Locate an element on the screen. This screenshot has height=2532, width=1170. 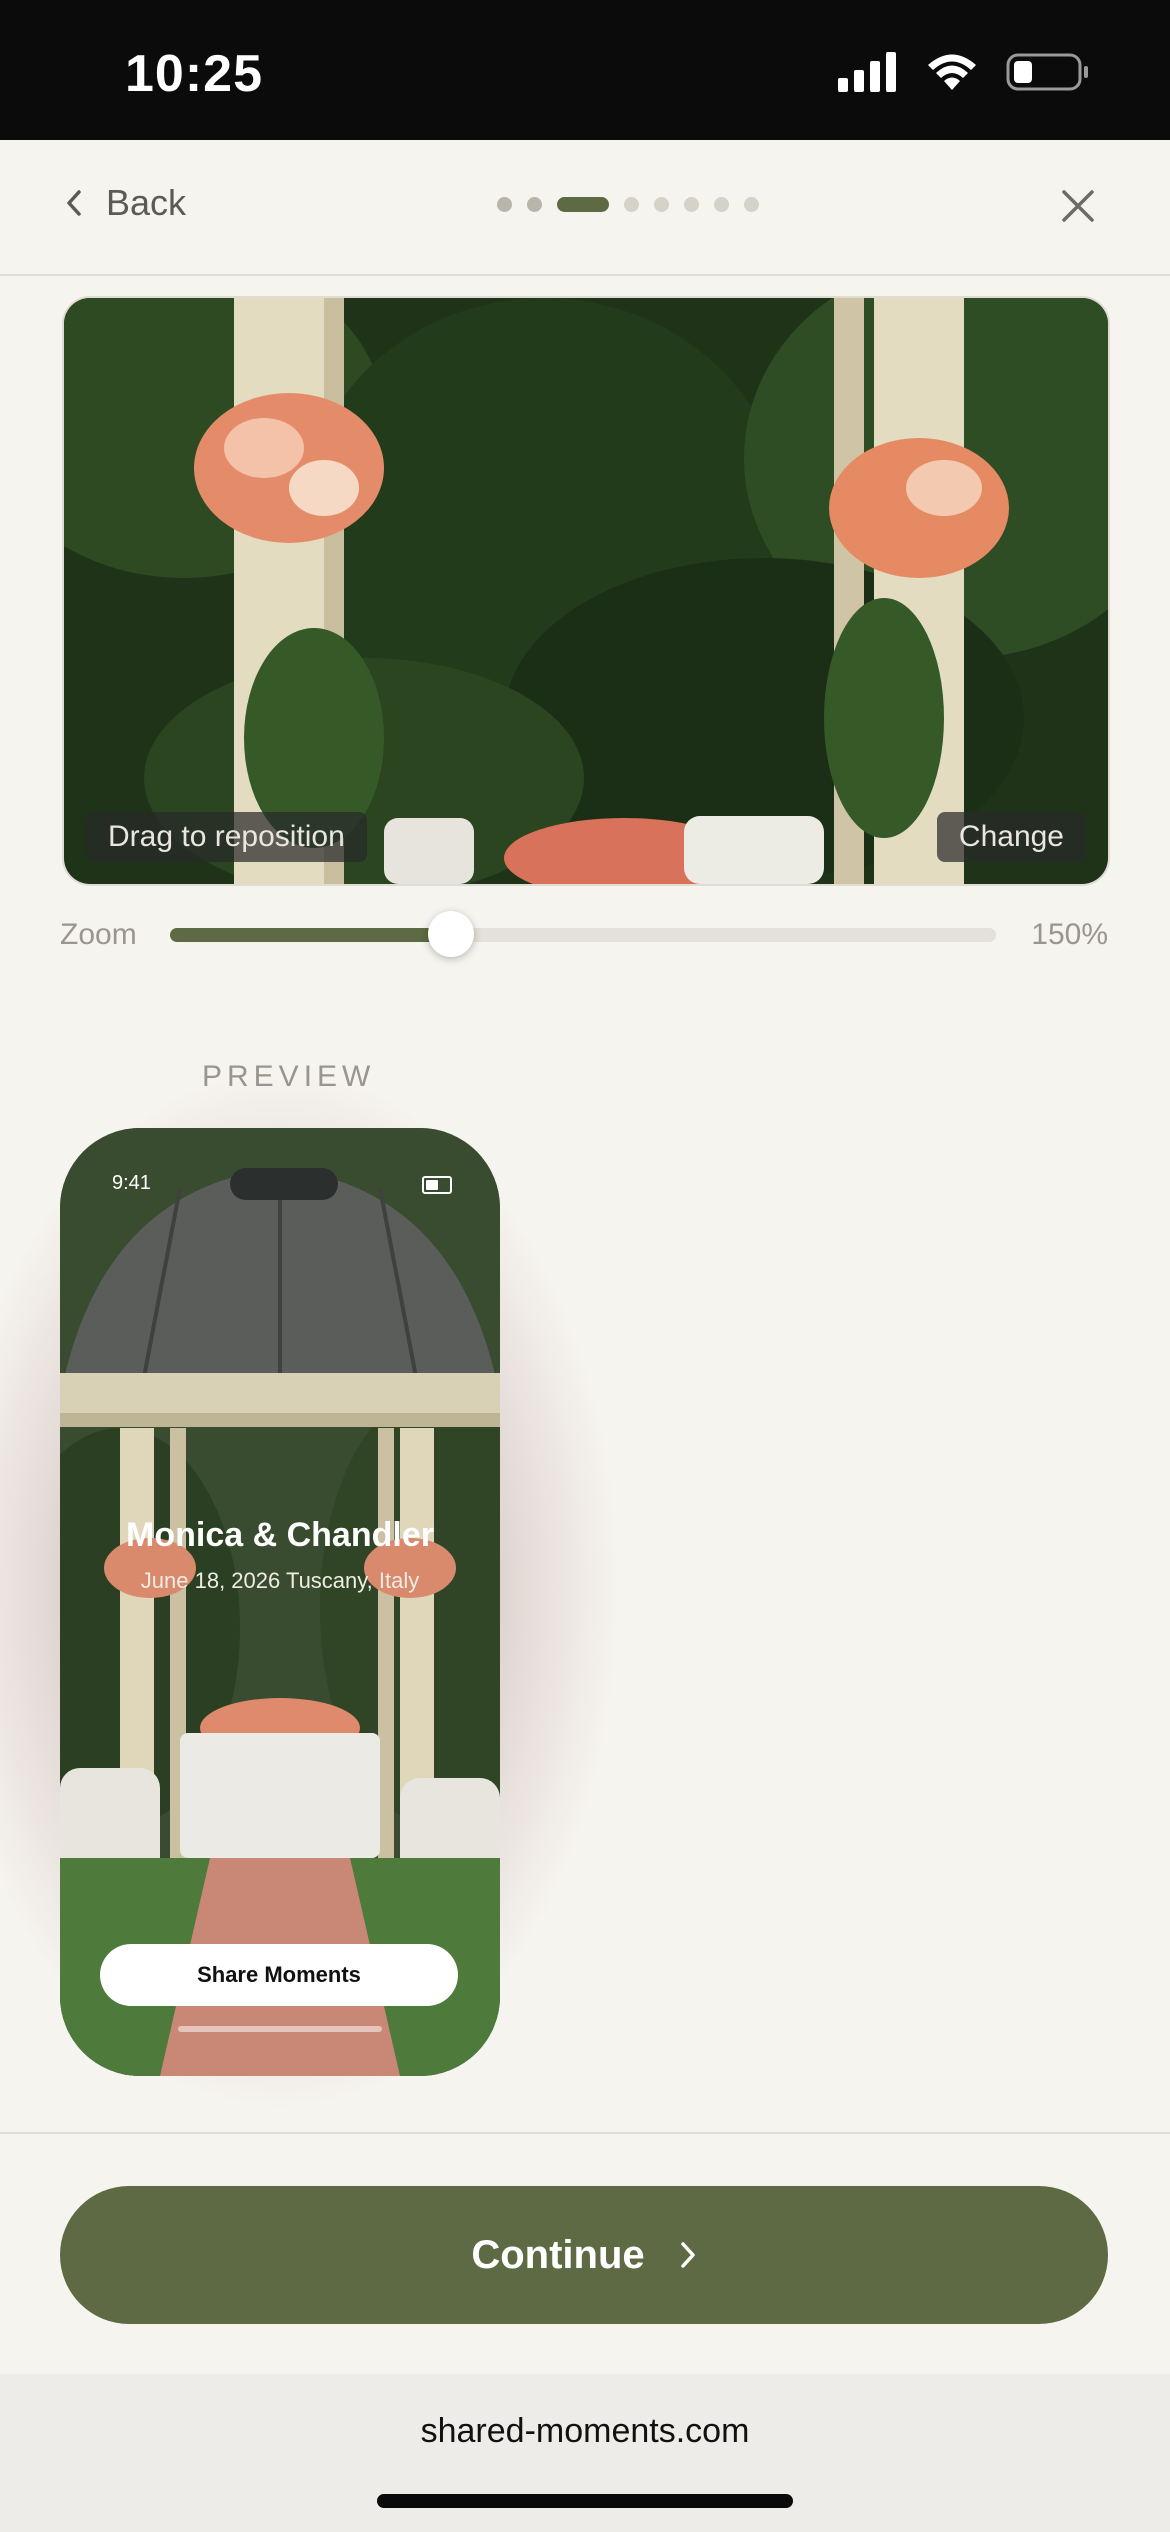
drag-to-reposition-hint: Drag to reposition is located at coordinates (226, 837).